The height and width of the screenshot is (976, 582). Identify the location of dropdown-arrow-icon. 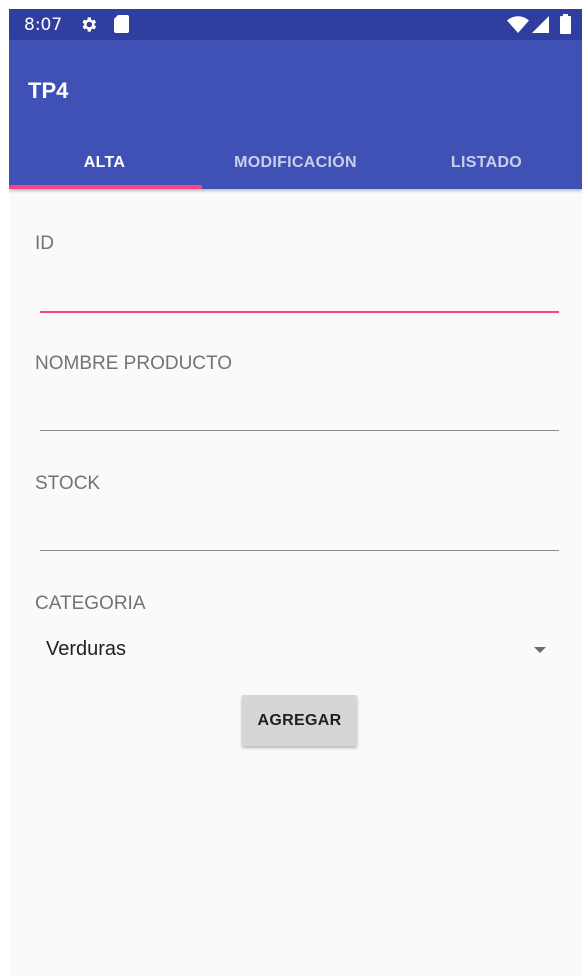
(540, 650).